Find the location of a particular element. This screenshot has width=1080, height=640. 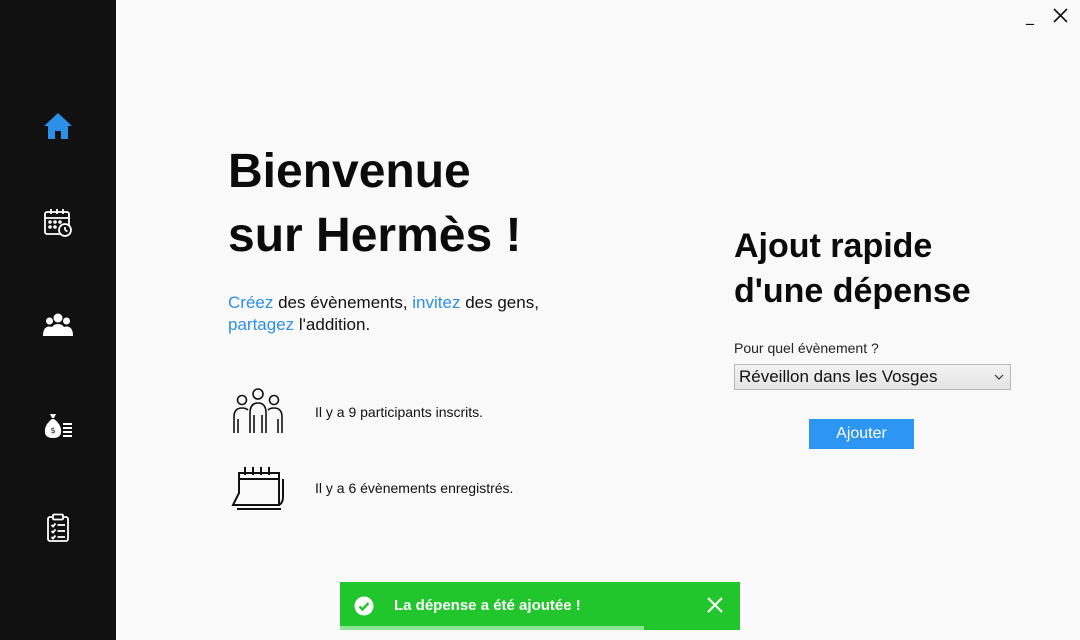

sidebar-item-home is located at coordinates (58, 126).